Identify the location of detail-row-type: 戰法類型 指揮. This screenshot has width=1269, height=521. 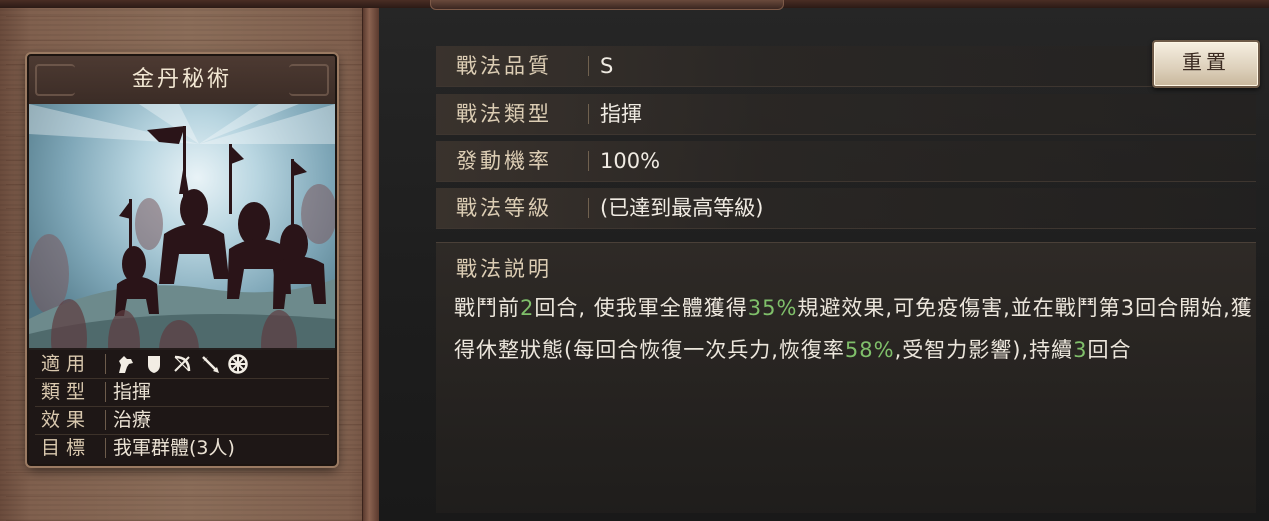
(846, 114).